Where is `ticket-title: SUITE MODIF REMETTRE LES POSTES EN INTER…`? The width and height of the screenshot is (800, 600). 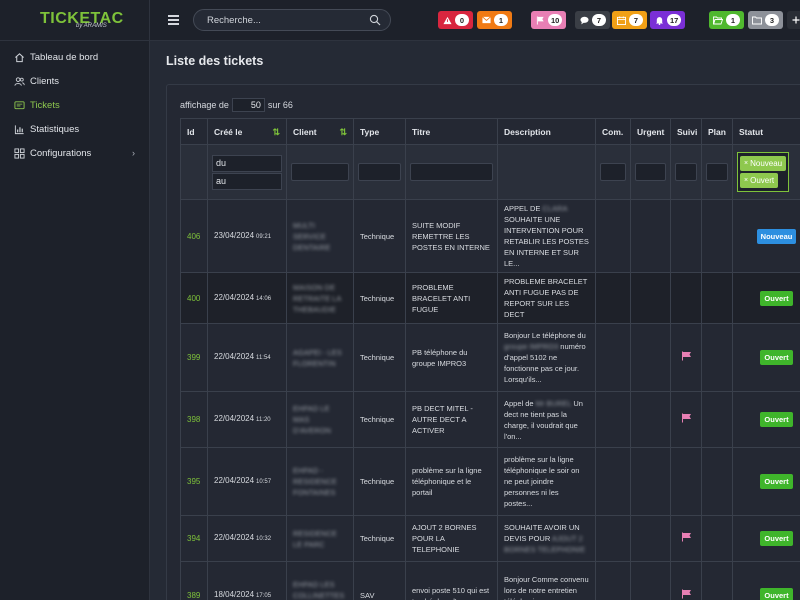
ticket-title: SUITE MODIF REMETTRE LES POSTES EN INTER… is located at coordinates (451, 236).